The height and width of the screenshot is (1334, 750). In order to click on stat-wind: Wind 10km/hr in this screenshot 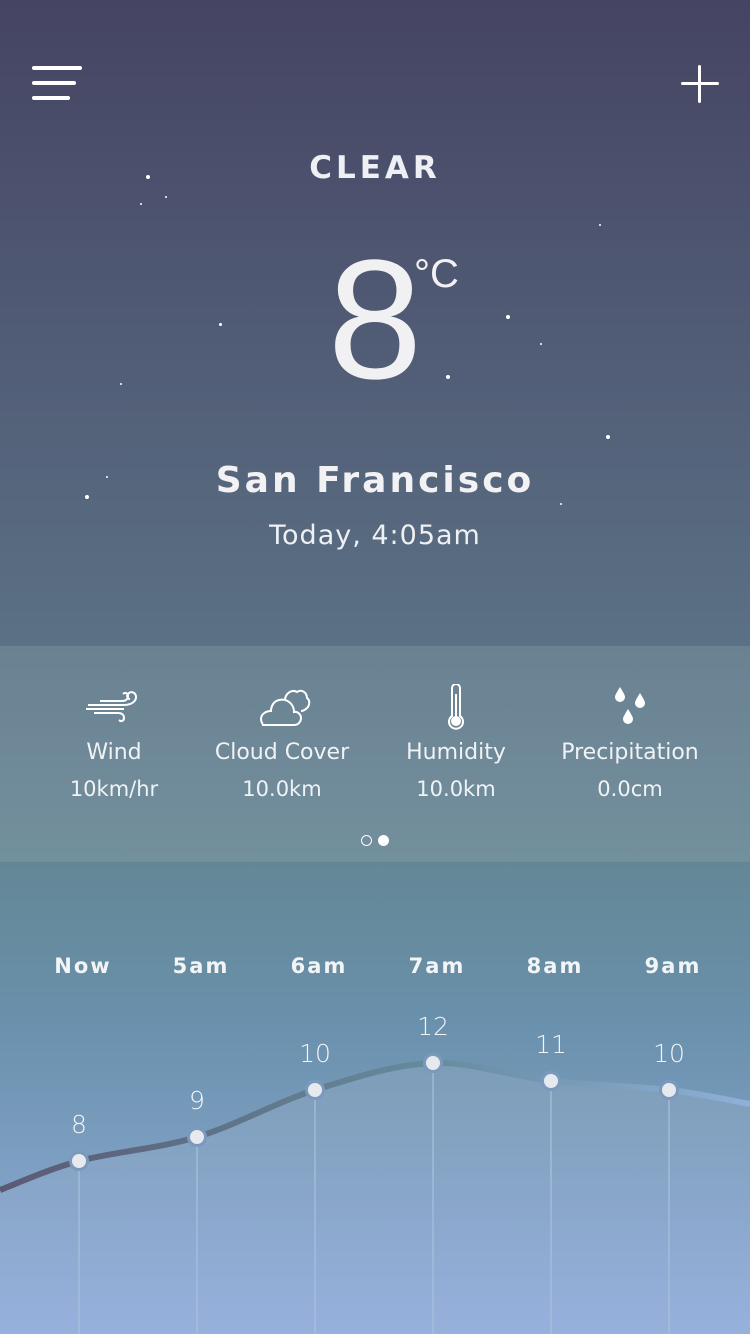, I will do `click(114, 741)`.